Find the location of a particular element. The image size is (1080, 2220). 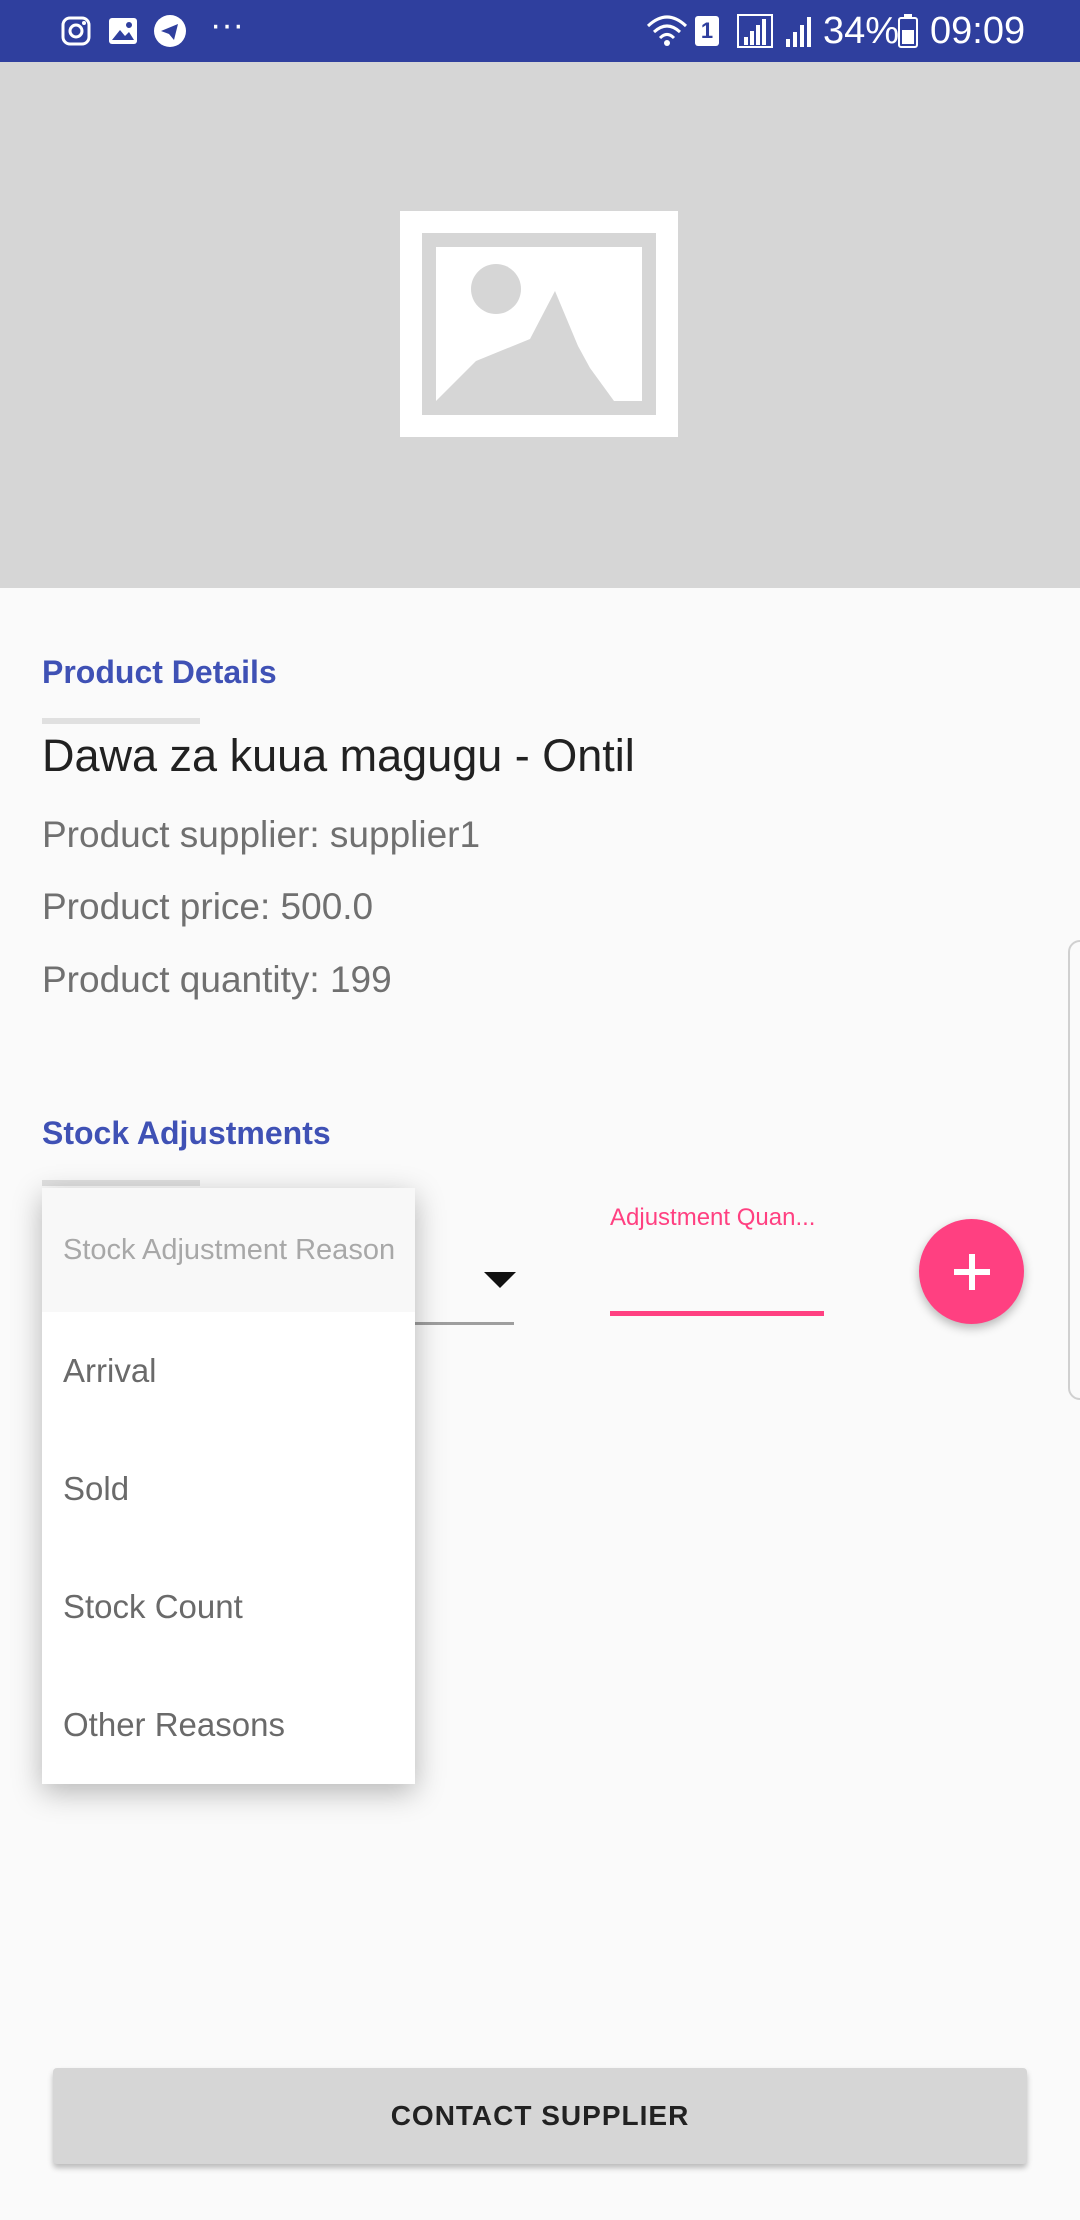

product-details-title: Product Details is located at coordinates (159, 672).